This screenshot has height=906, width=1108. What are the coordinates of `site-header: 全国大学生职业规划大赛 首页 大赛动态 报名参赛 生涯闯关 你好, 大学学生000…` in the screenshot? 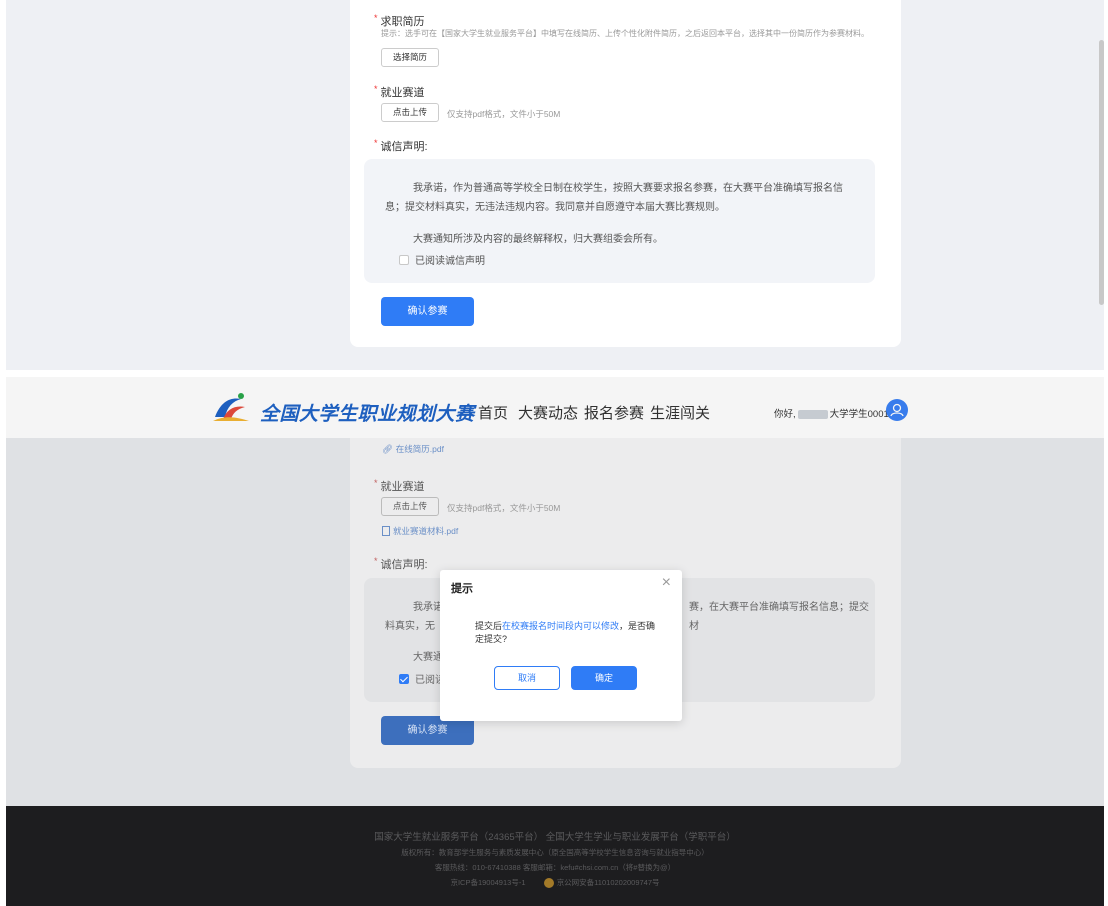 It's located at (555, 407).